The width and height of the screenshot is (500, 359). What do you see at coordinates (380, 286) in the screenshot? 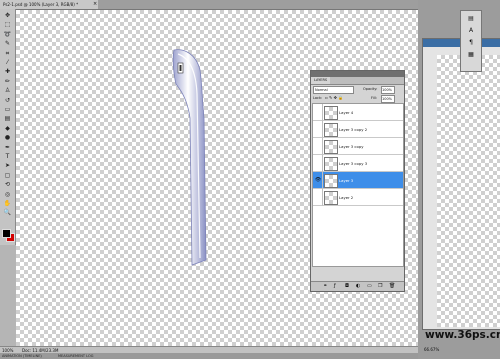
I see `new-layer-icon: ❐` at bounding box center [380, 286].